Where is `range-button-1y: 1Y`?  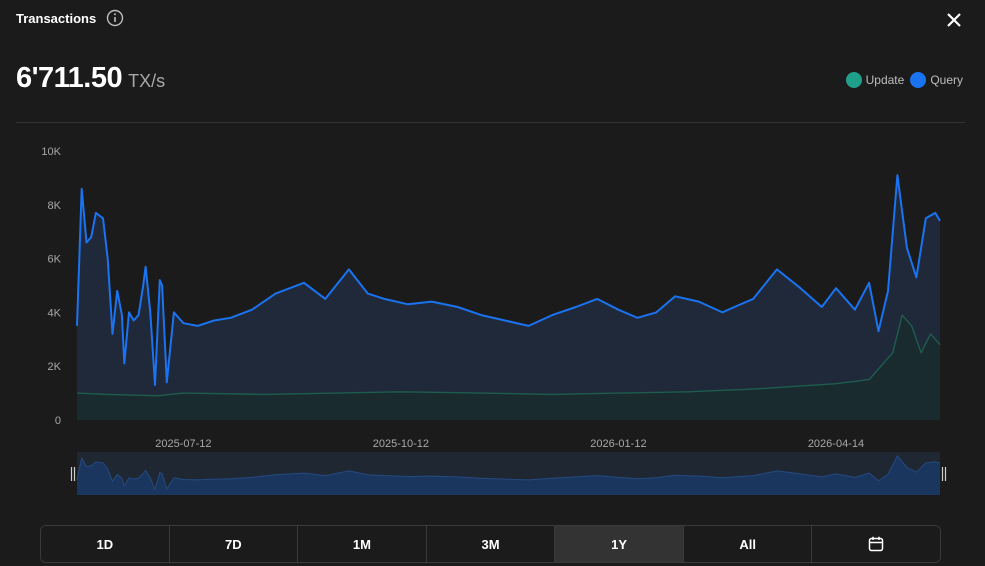
range-button-1y: 1Y is located at coordinates (619, 544).